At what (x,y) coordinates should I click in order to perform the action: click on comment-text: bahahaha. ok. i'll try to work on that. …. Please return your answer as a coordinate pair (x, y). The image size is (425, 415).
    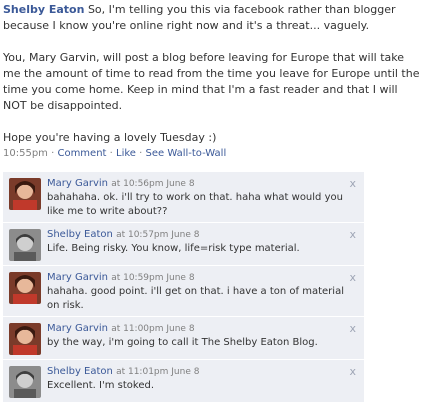
    Looking at the image, I should click on (195, 204).